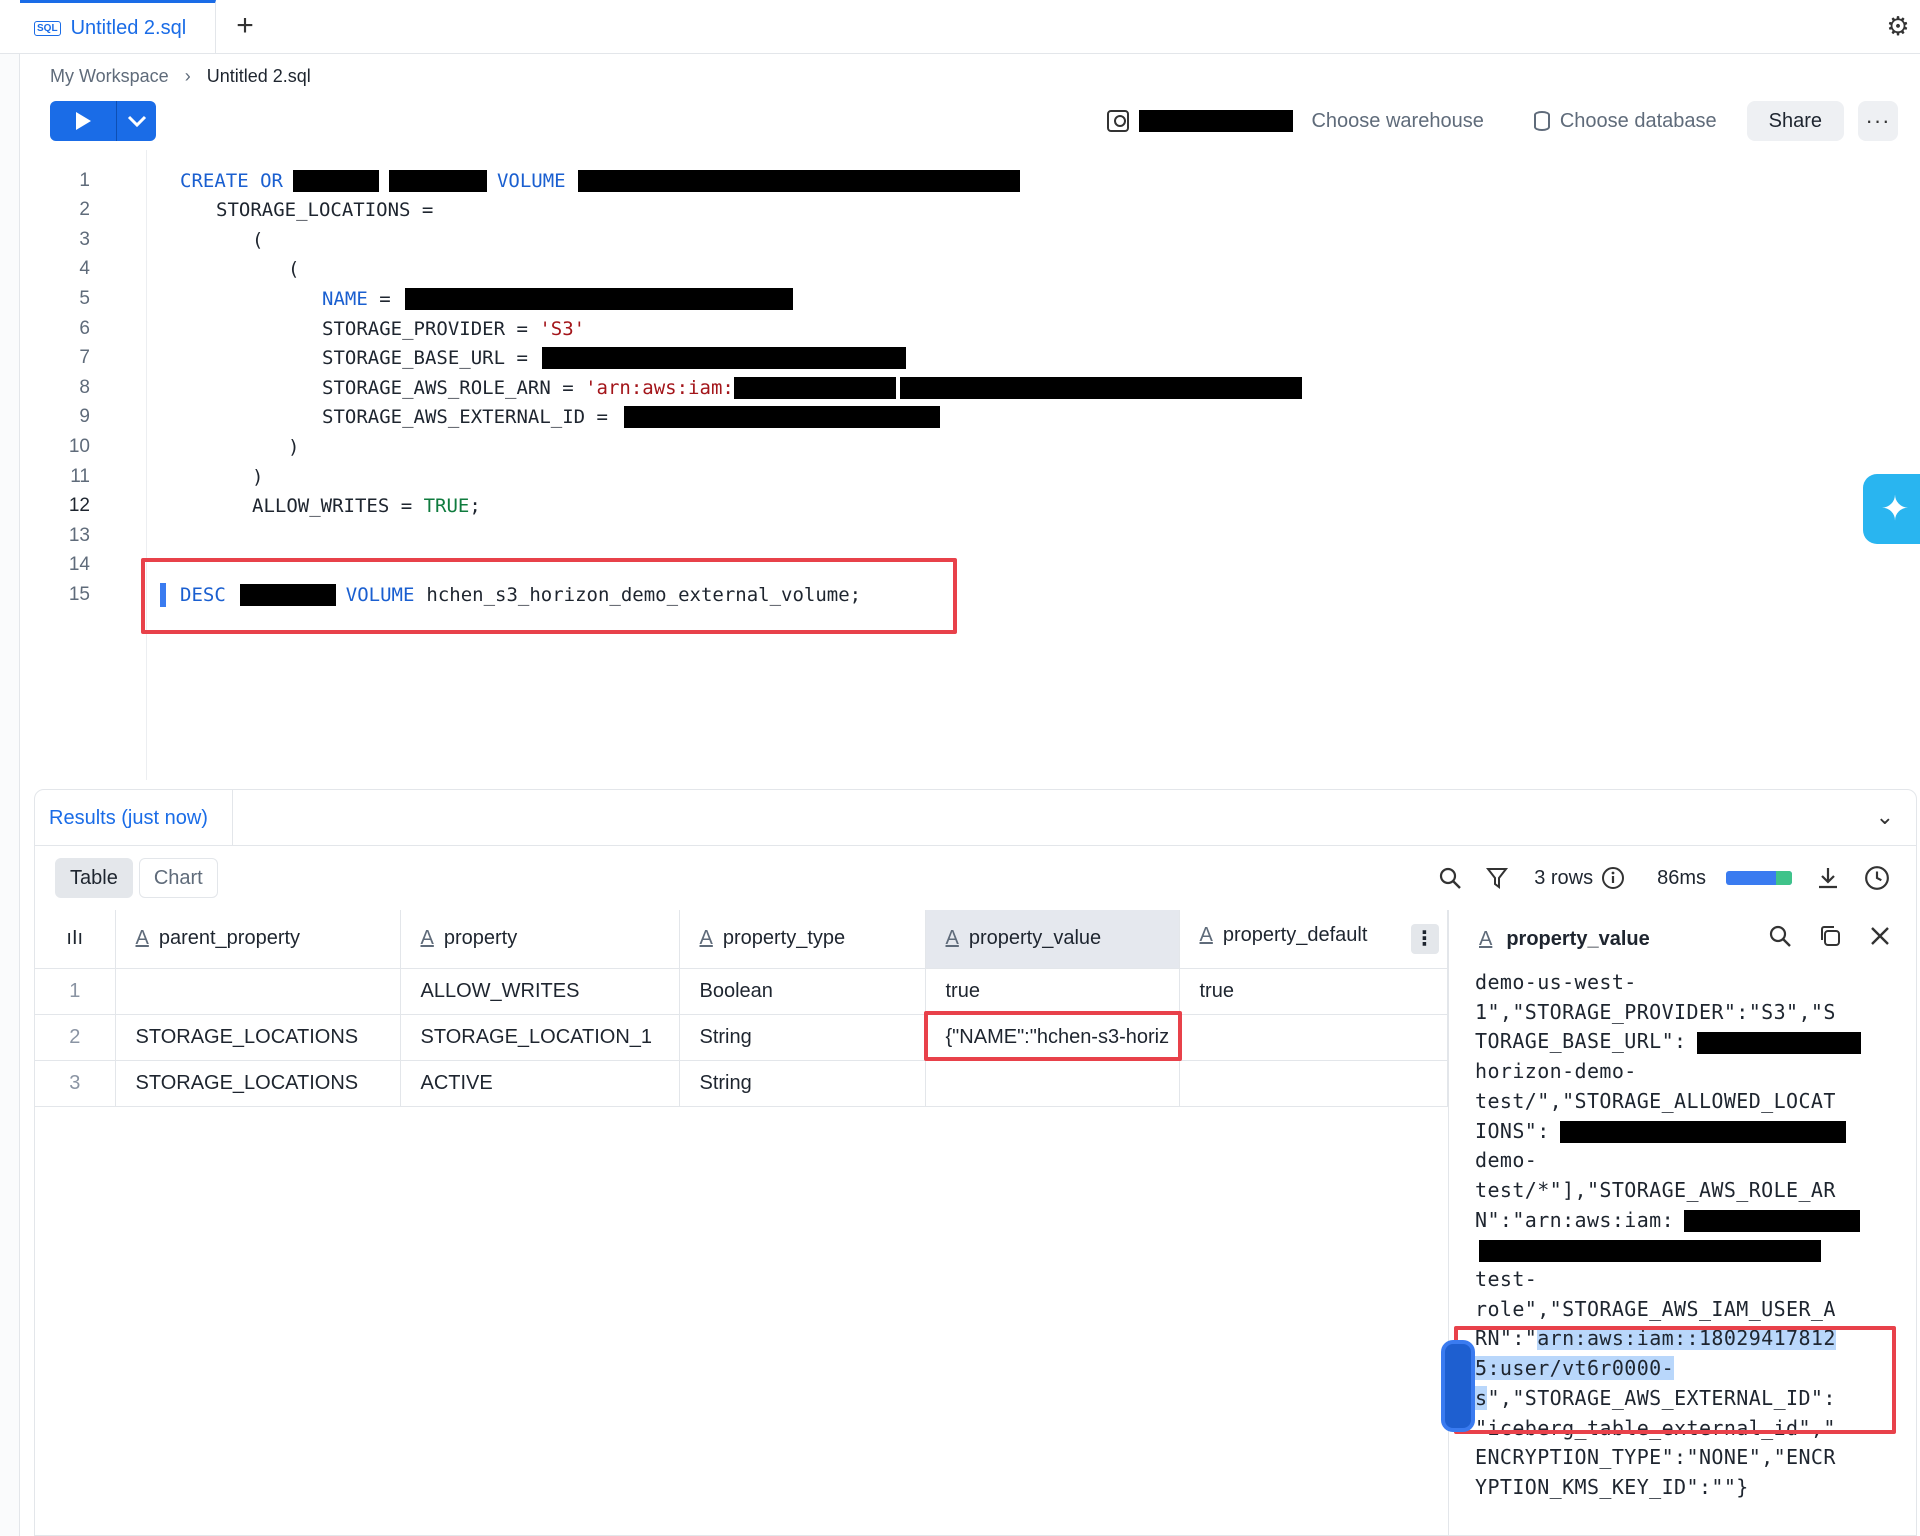 The width and height of the screenshot is (1920, 1536). Describe the element at coordinates (109, 76) in the screenshot. I see `breadcrumb-root: My Workspace` at that location.